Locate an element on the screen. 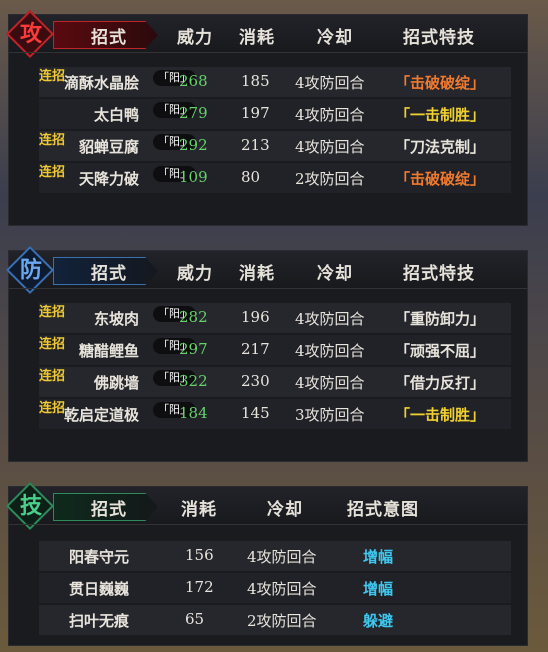 This screenshot has width=548, height=652. technique-badge: 技 is located at coordinates (30, 506).